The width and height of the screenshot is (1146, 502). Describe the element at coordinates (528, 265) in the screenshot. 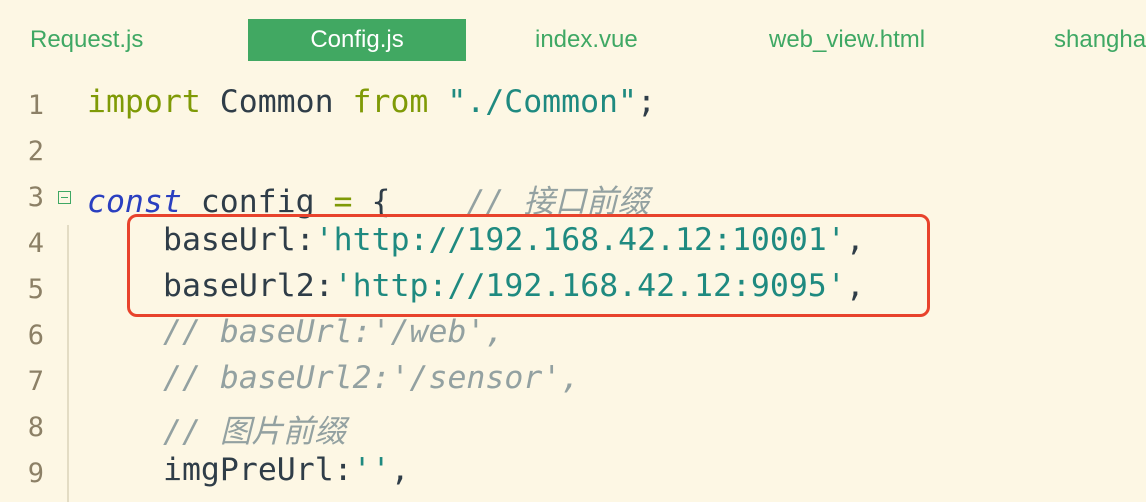

I see `highlight-box` at that location.